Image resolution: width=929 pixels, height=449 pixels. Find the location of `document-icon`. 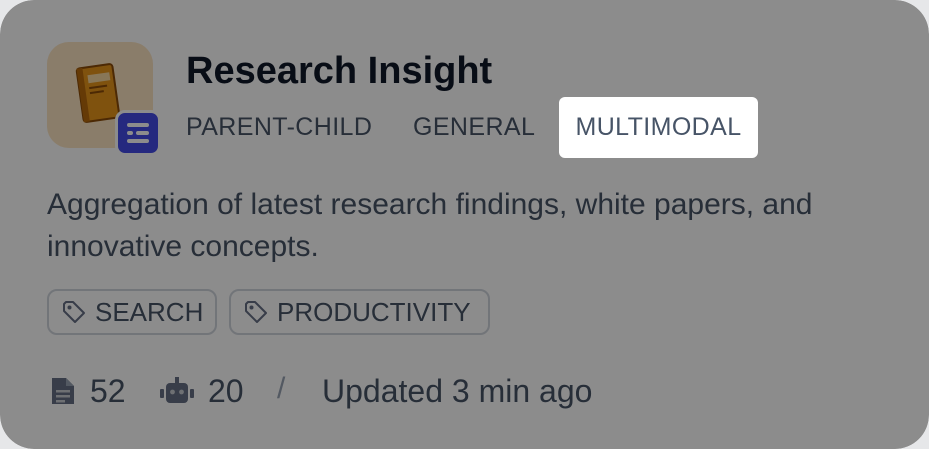

document-icon is located at coordinates (63, 391).